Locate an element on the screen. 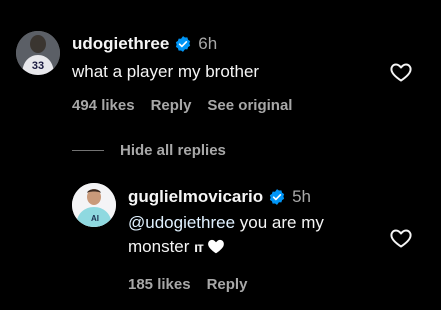  reply-username: guglielmovicario is located at coordinates (195, 197).